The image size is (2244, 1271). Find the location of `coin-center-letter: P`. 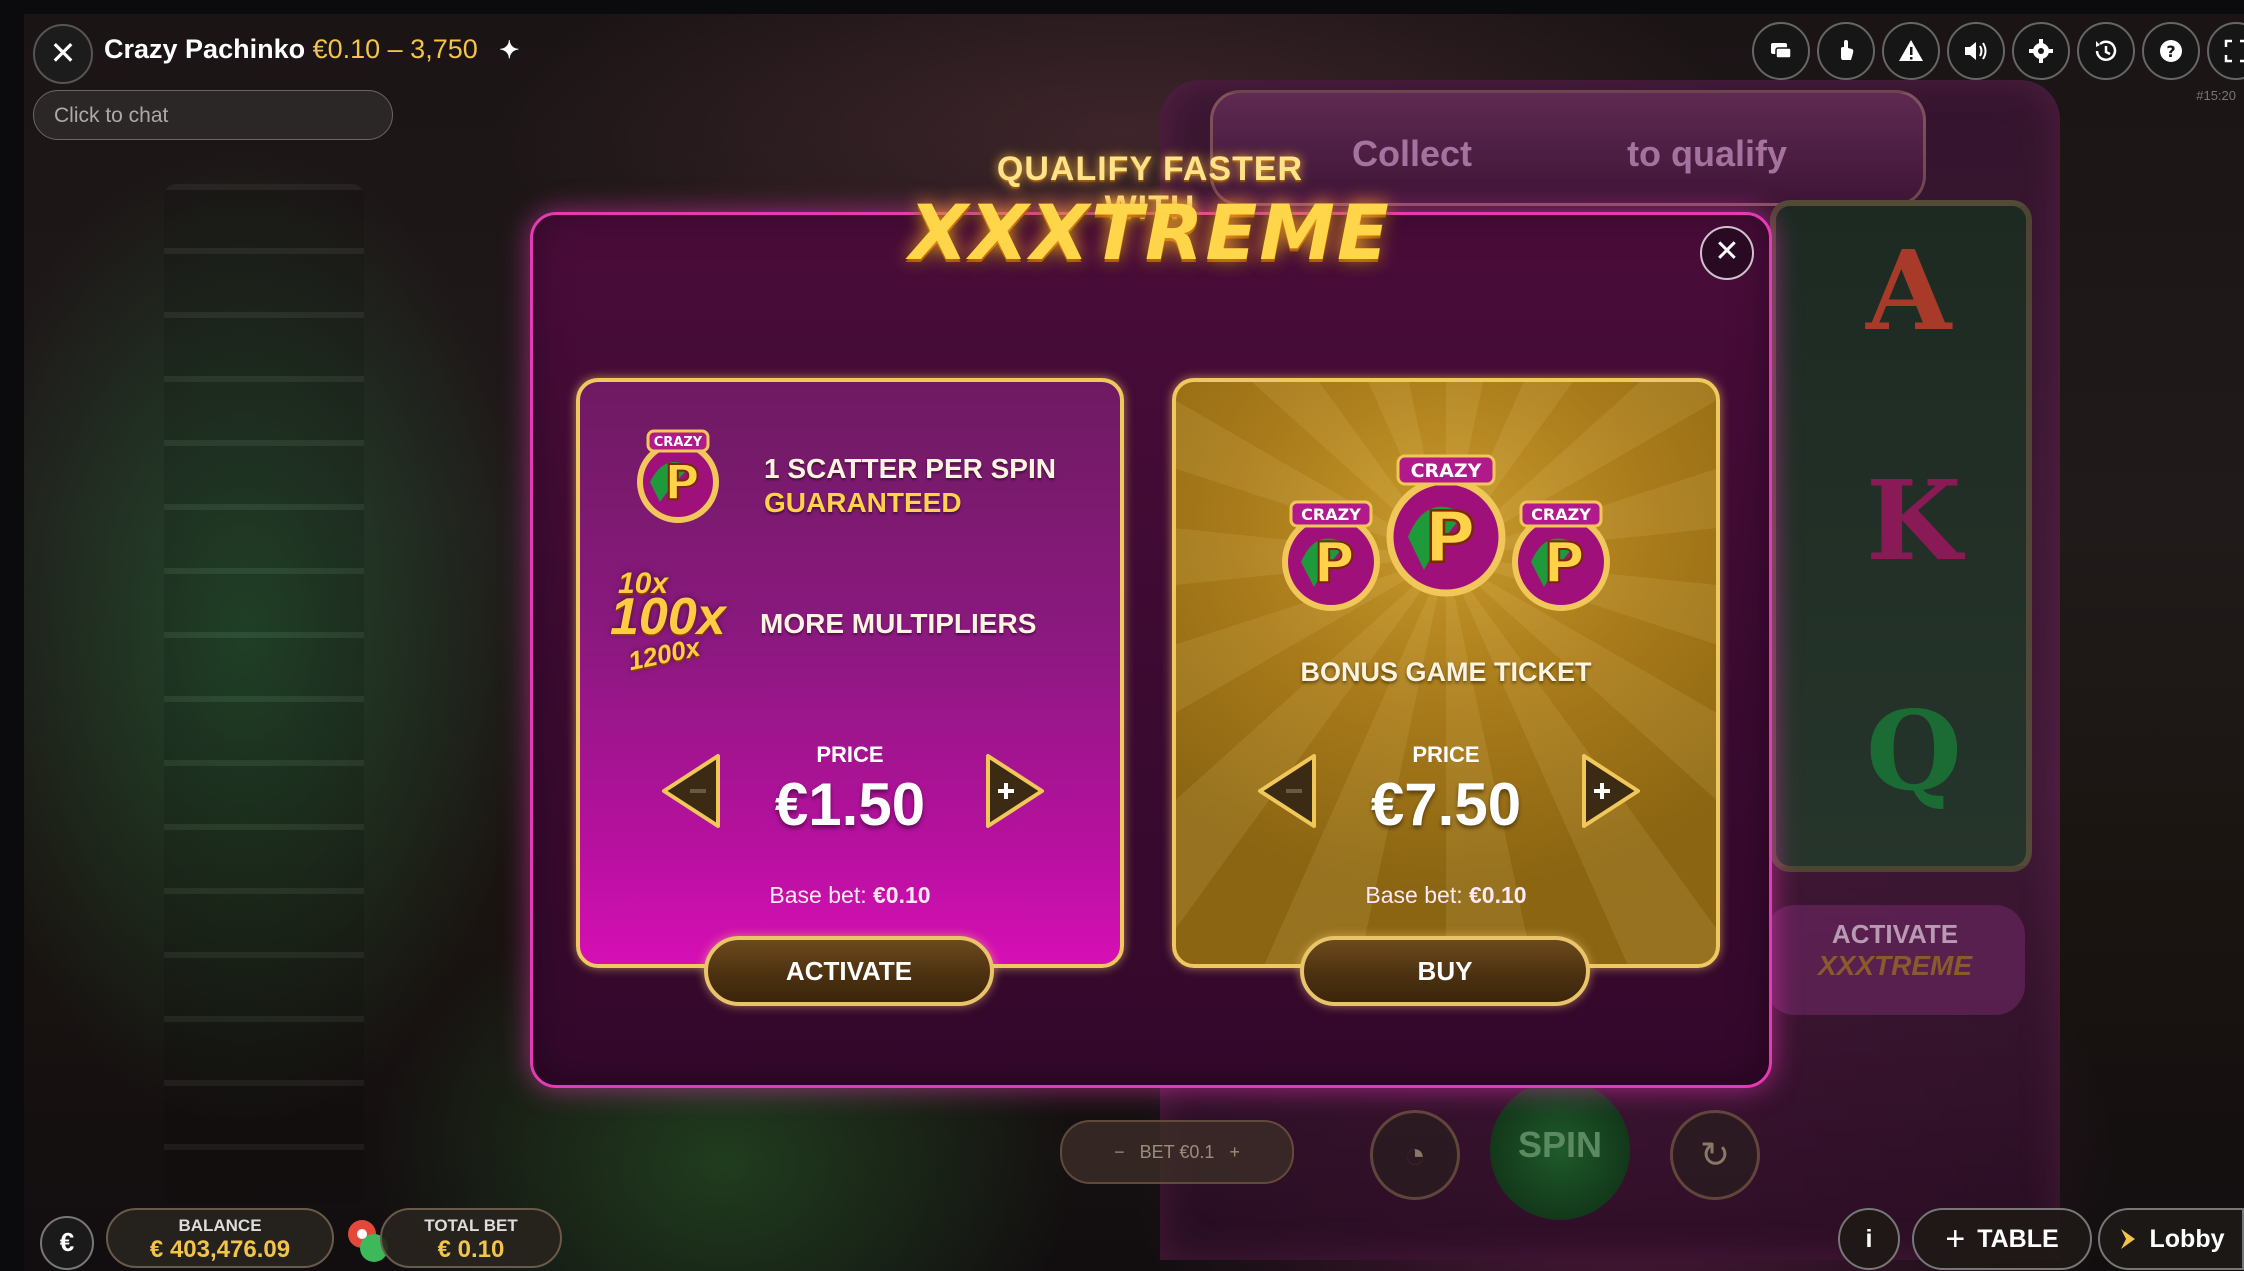

coin-center-letter: P is located at coordinates (1449, 538).